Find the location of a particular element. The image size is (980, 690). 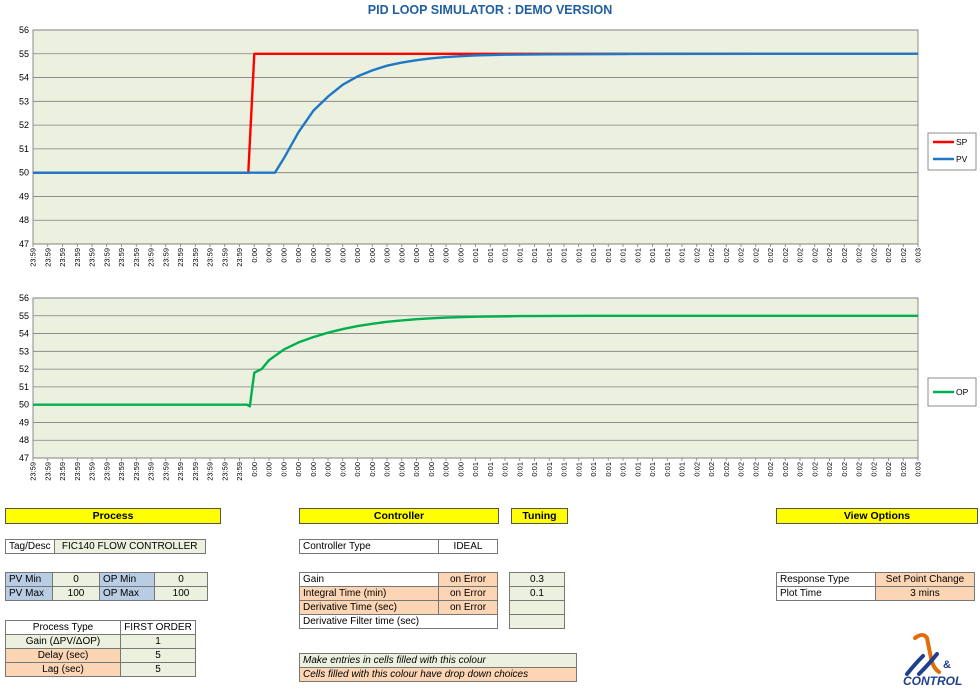

view-options-header: View Options is located at coordinates (877, 516).